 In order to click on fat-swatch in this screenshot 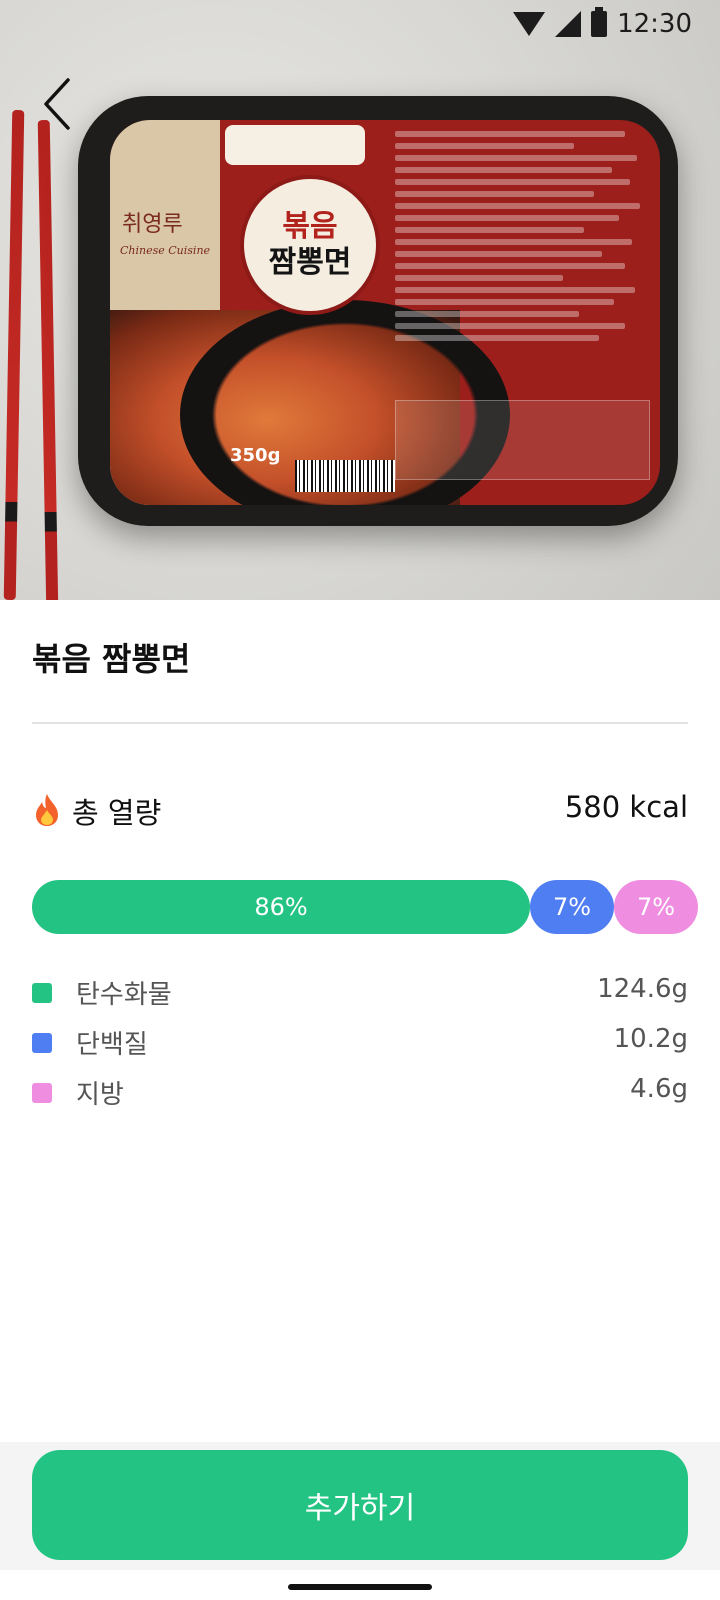, I will do `click(42, 1093)`.